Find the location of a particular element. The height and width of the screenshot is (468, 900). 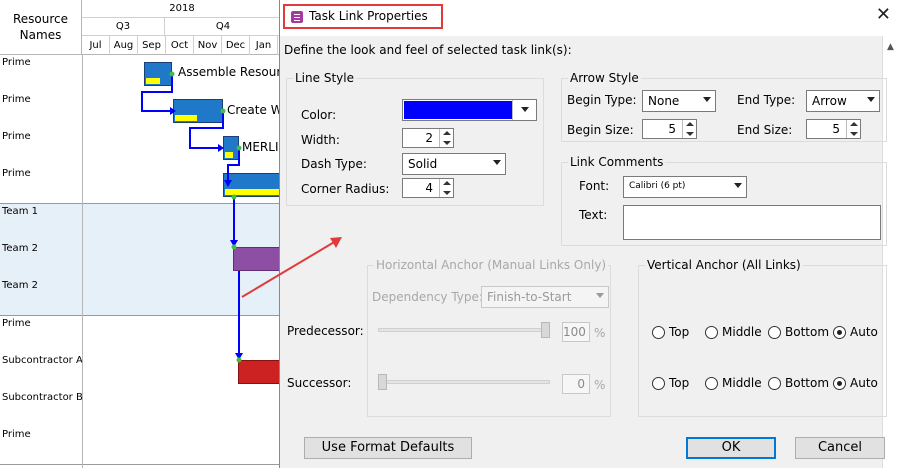

annotation-arrow is located at coordinates (291, 267).